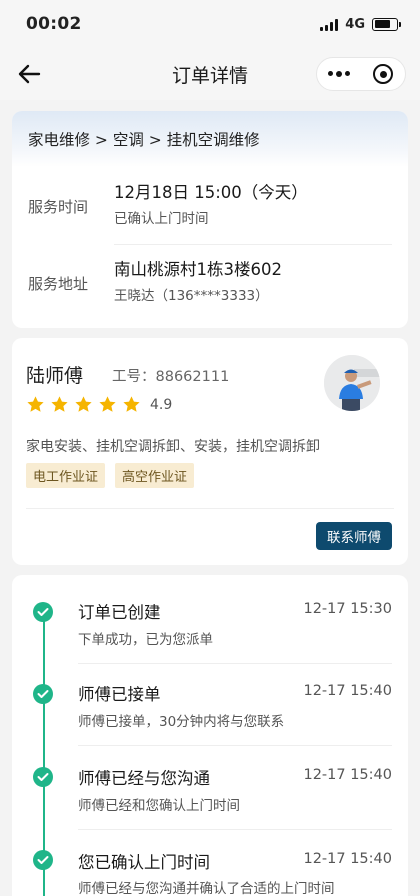 The width and height of the screenshot is (420, 896). What do you see at coordinates (110, 475) in the screenshot?
I see `certificate-tags: 电工作业证 高空作业证` at bounding box center [110, 475].